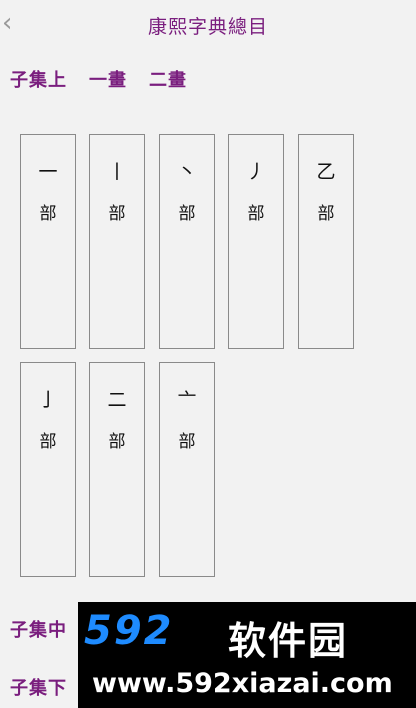 This screenshot has height=708, width=416. Describe the element at coordinates (187, 241) in the screenshot. I see `radical-card-3: 丶 部` at that location.